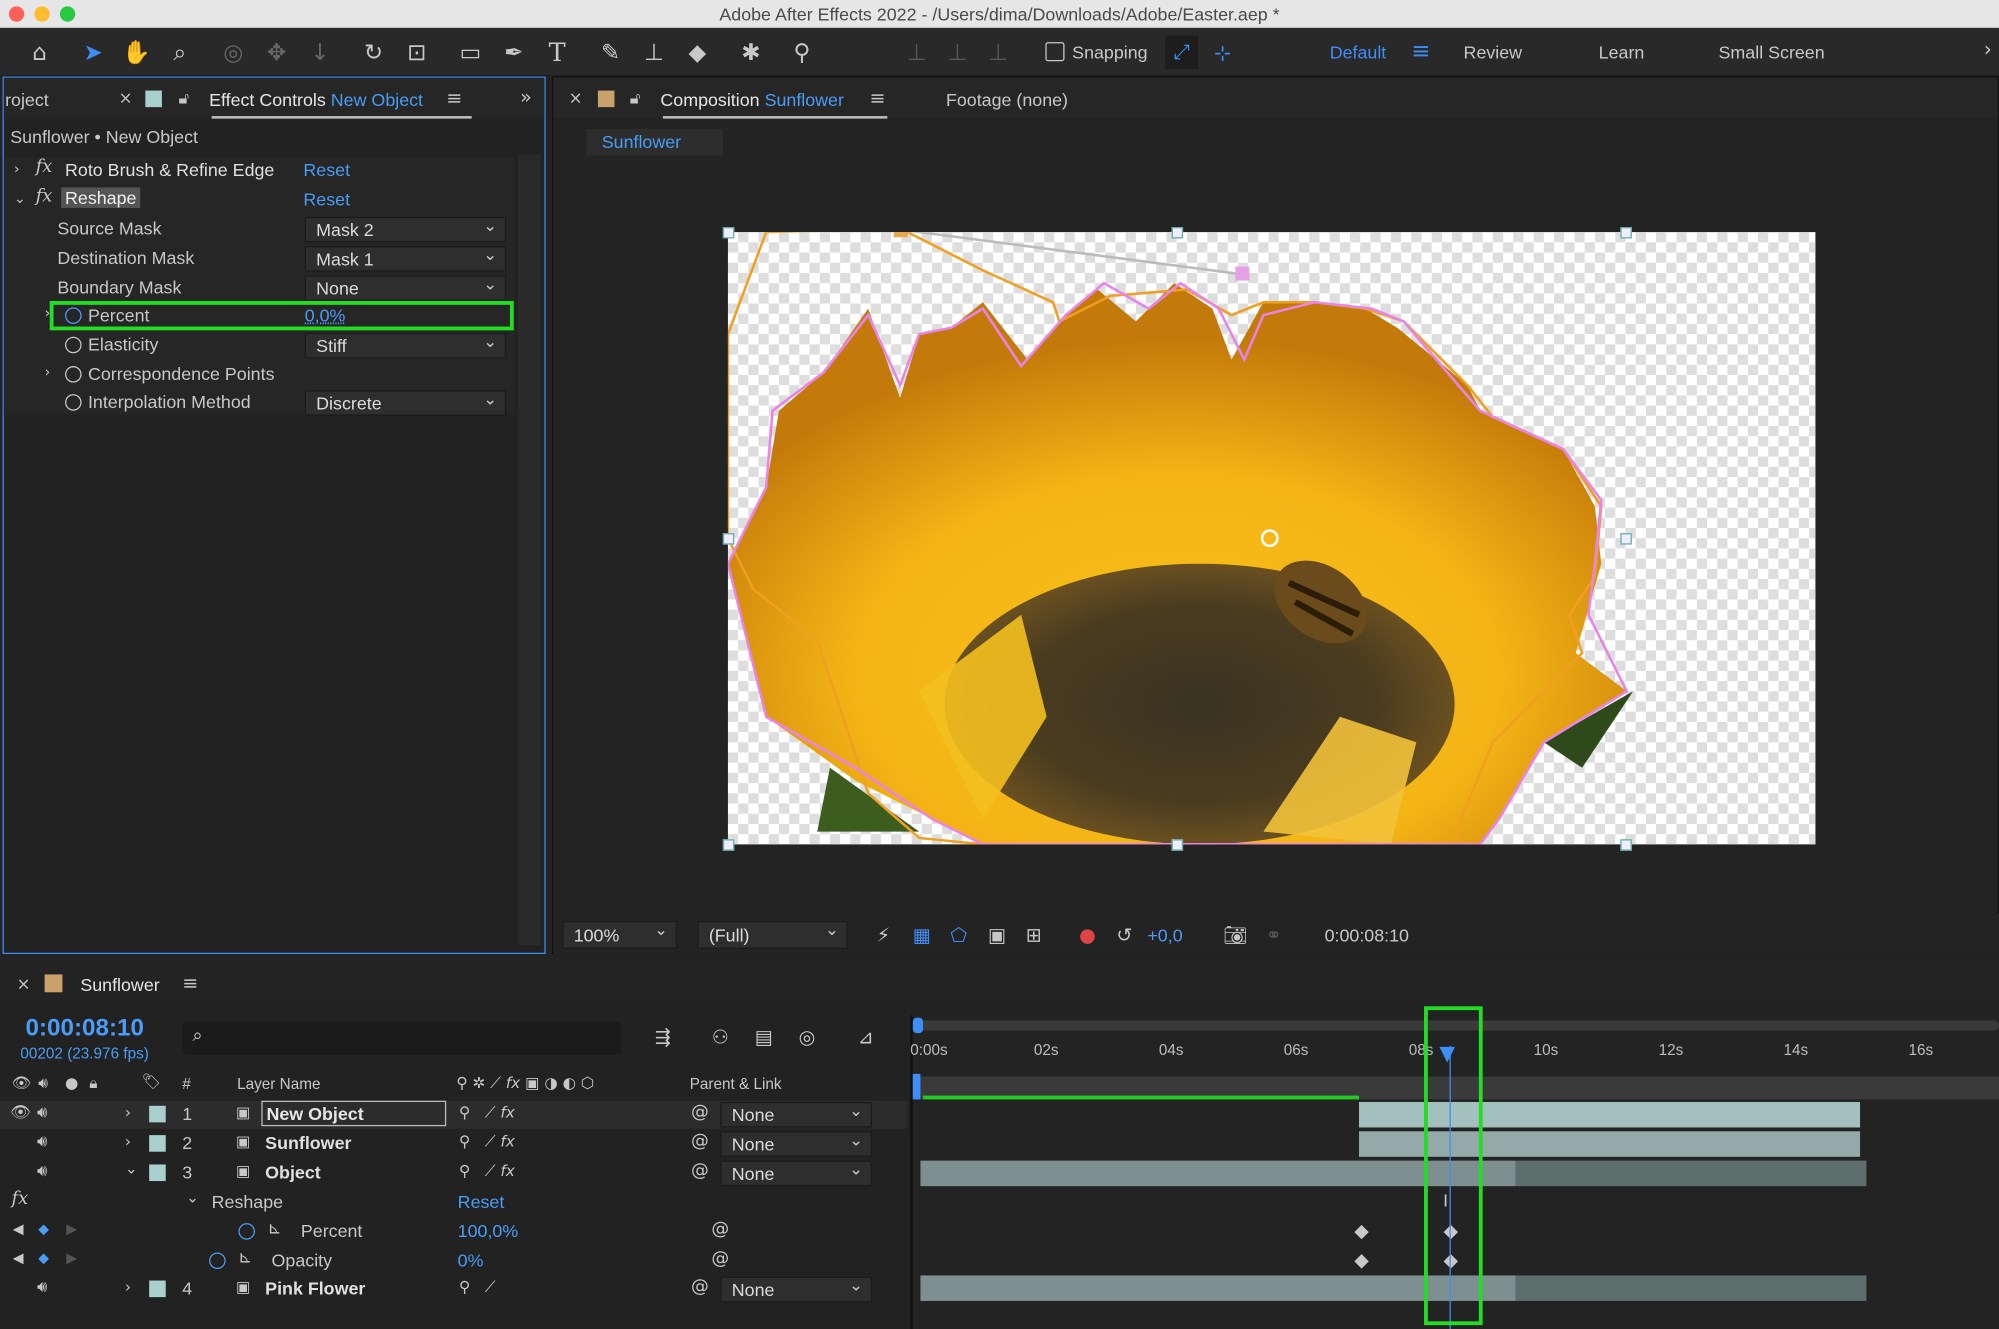 The image size is (1999, 1329). Describe the element at coordinates (126, 98) in the screenshot. I see `close-tab-icon: ×` at that location.